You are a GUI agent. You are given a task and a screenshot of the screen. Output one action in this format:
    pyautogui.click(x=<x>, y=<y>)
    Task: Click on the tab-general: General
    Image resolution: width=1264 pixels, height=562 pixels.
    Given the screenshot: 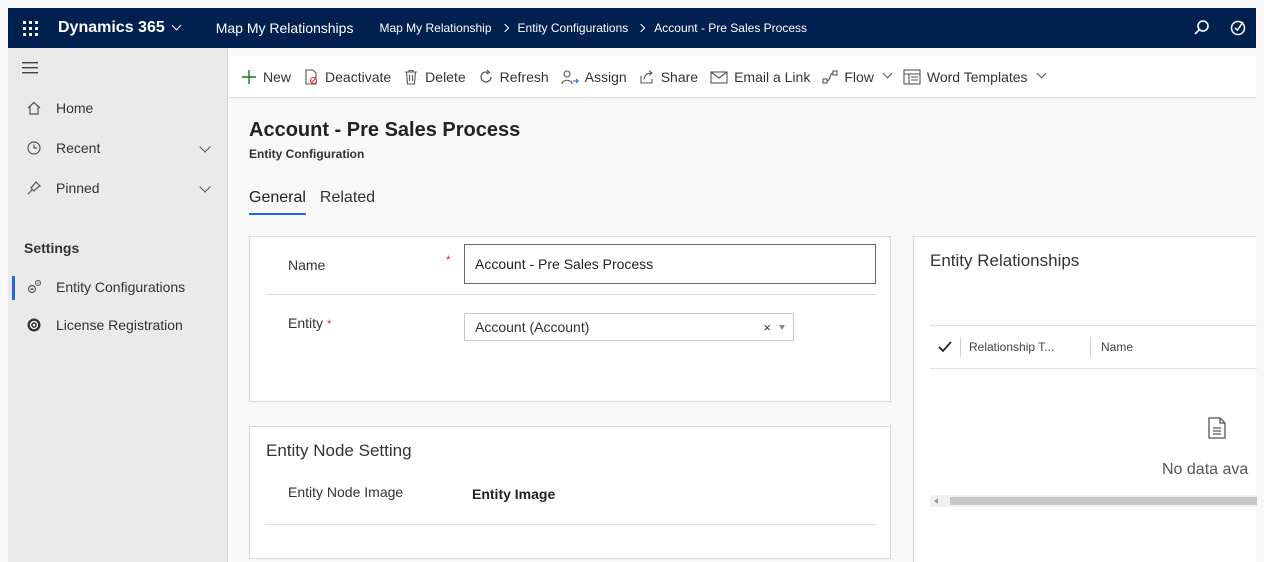 What is the action you would take?
    pyautogui.click(x=277, y=202)
    